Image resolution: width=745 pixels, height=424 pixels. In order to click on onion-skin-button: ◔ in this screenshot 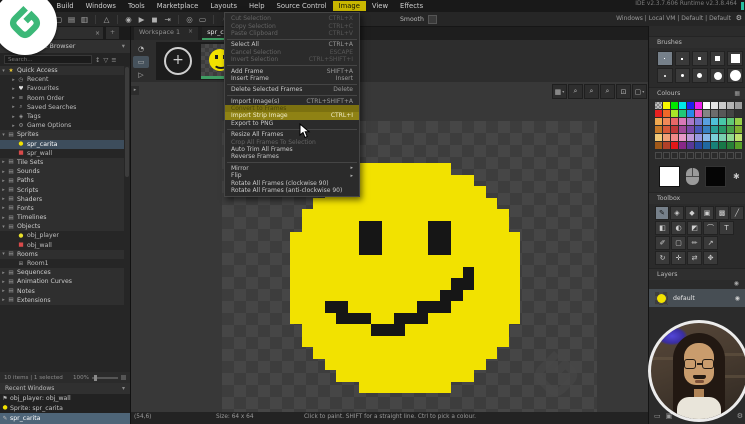, I will do `click(141, 49)`.